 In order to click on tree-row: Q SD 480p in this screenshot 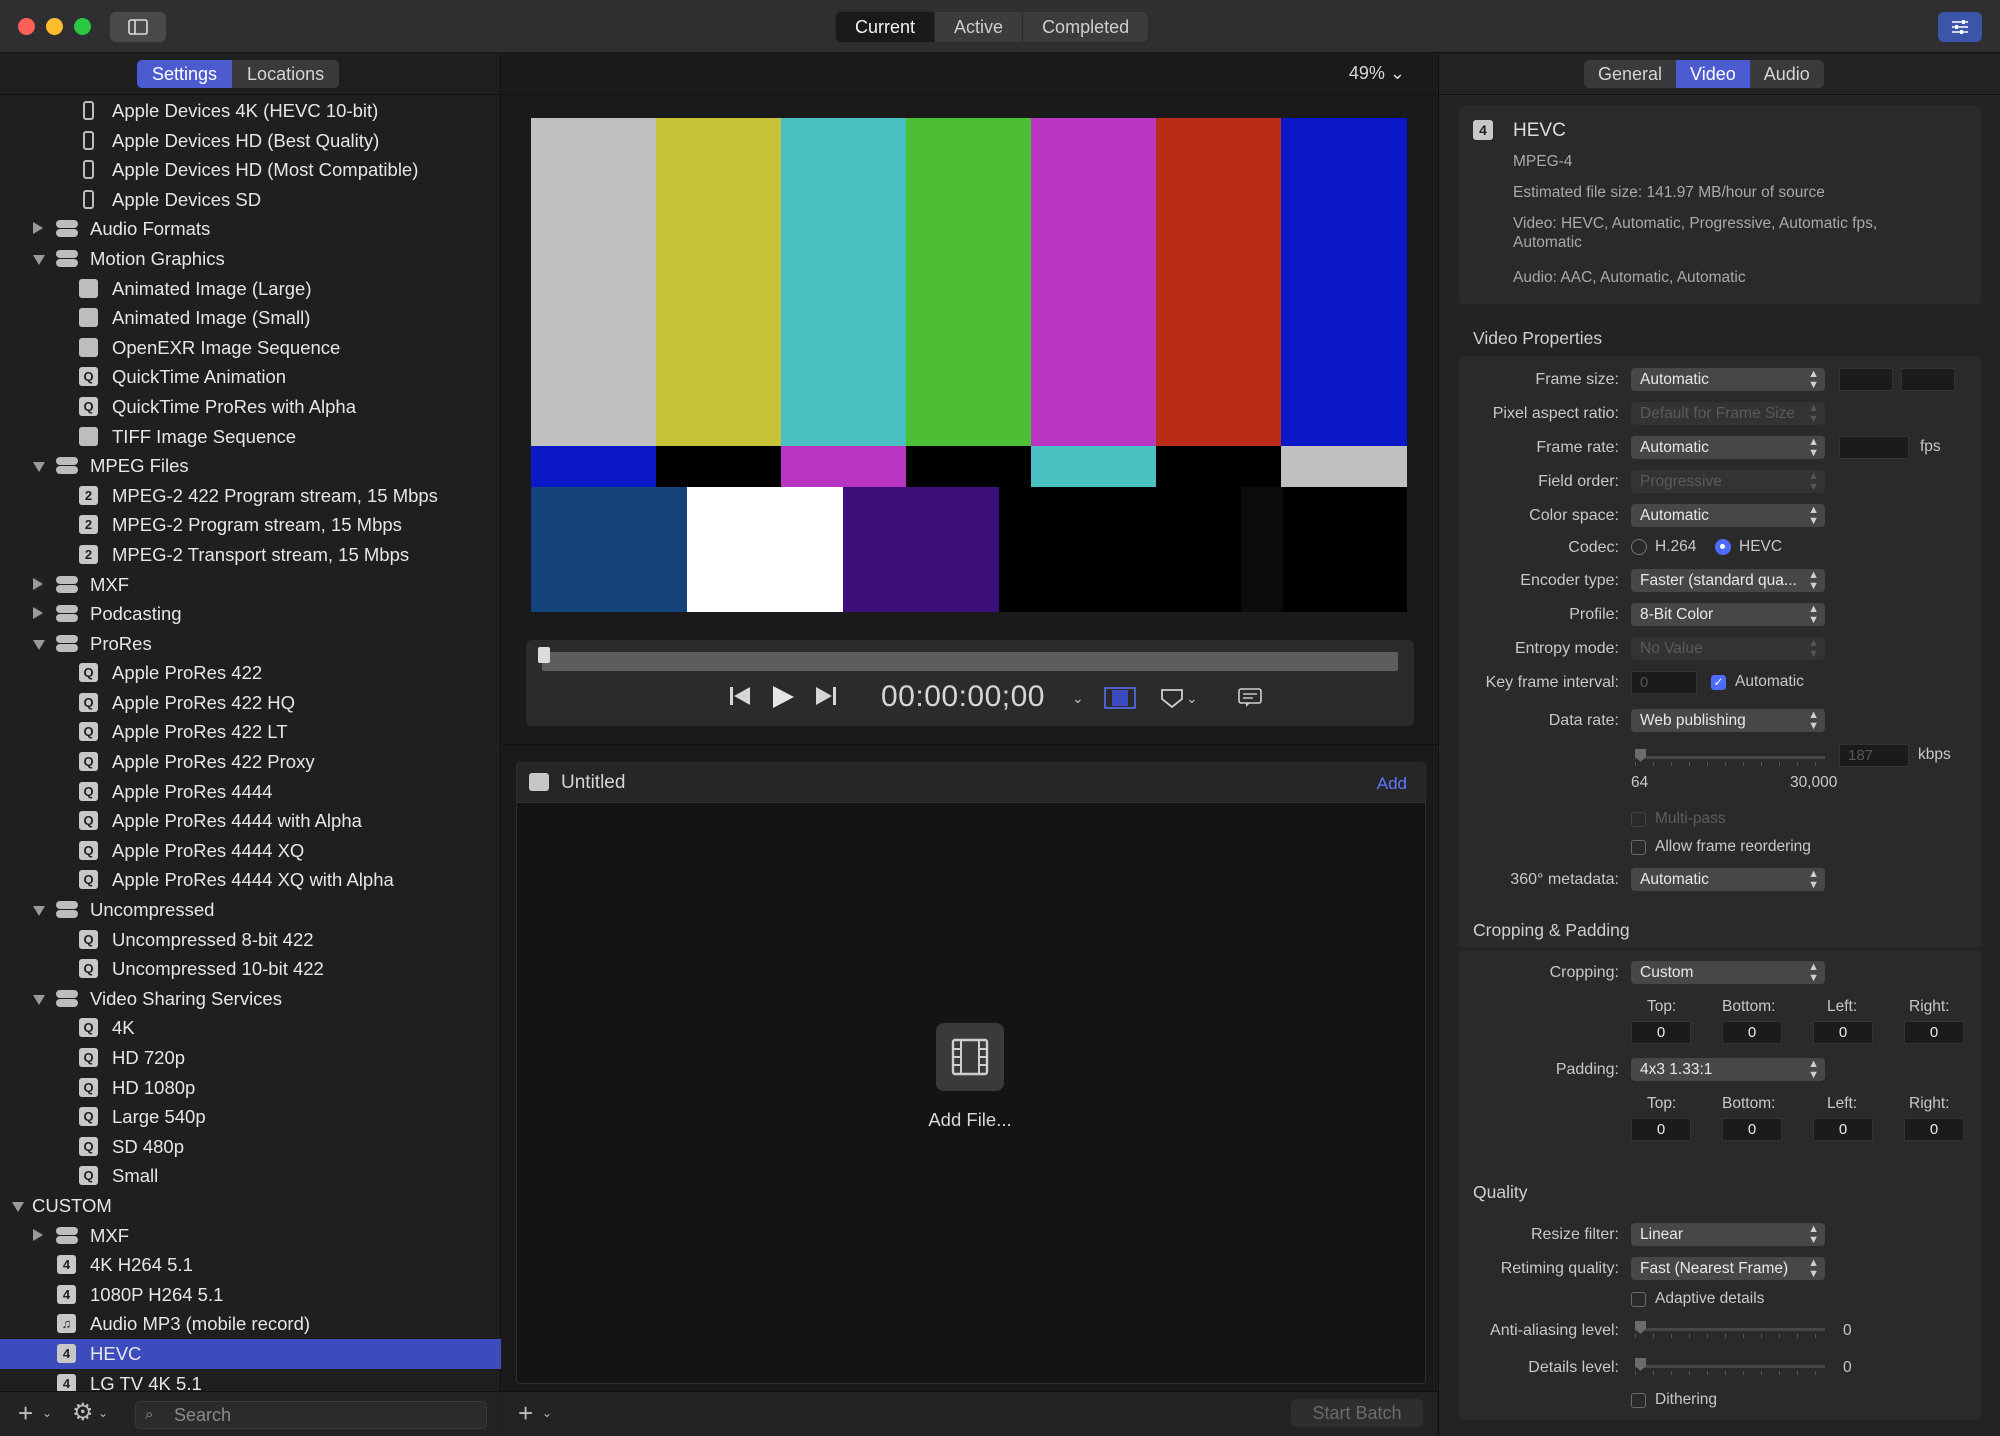, I will do `click(250, 1147)`.